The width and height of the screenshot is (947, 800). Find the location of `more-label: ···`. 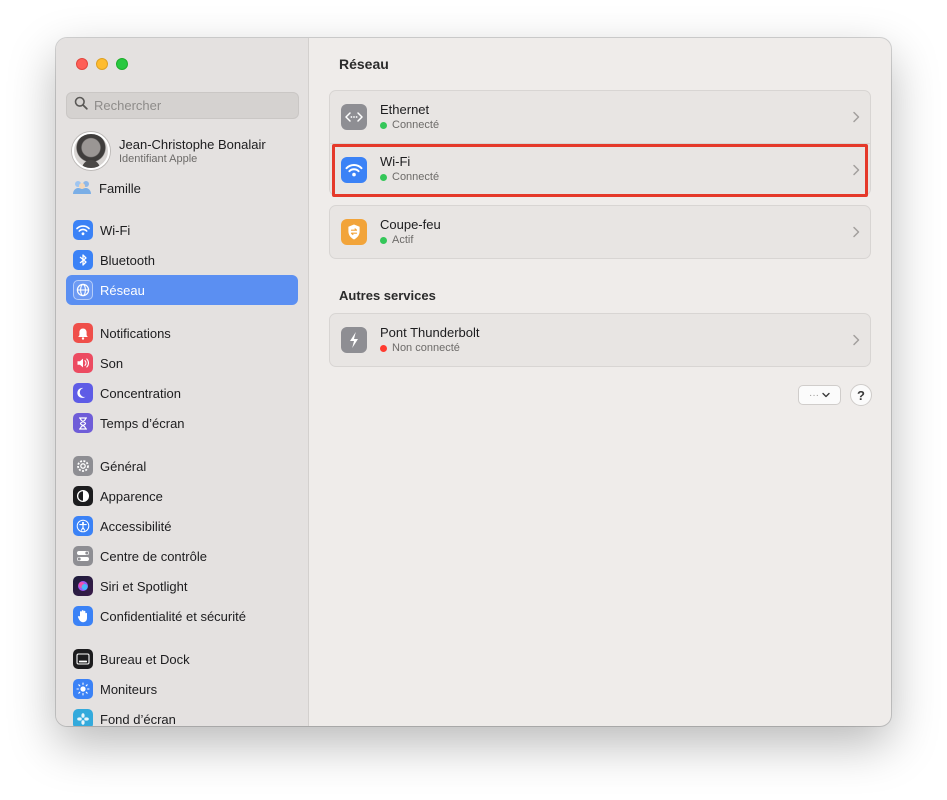

more-label: ··· is located at coordinates (814, 395).